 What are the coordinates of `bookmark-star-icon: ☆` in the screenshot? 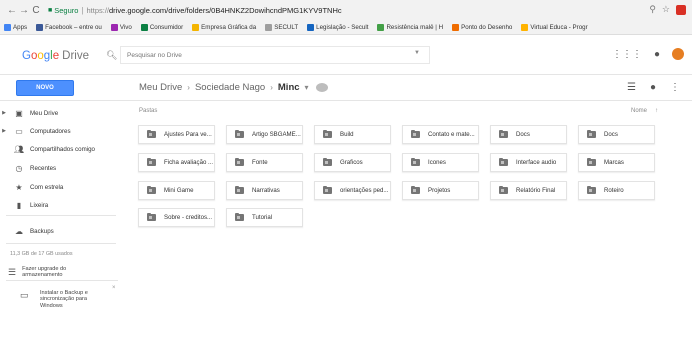 It's located at (666, 9).